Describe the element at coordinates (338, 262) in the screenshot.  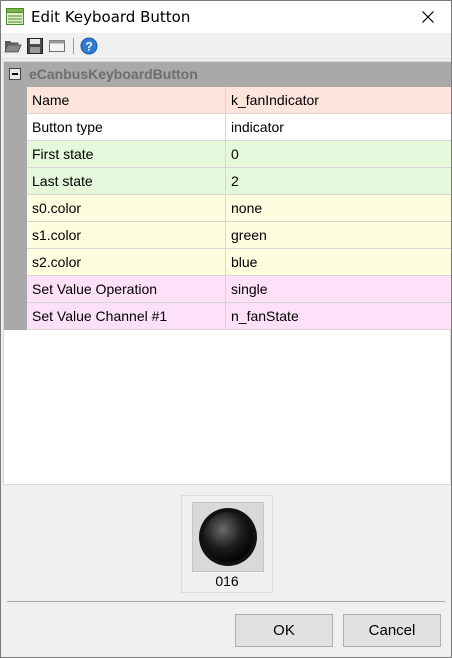
I see `property-value: blue` at that location.